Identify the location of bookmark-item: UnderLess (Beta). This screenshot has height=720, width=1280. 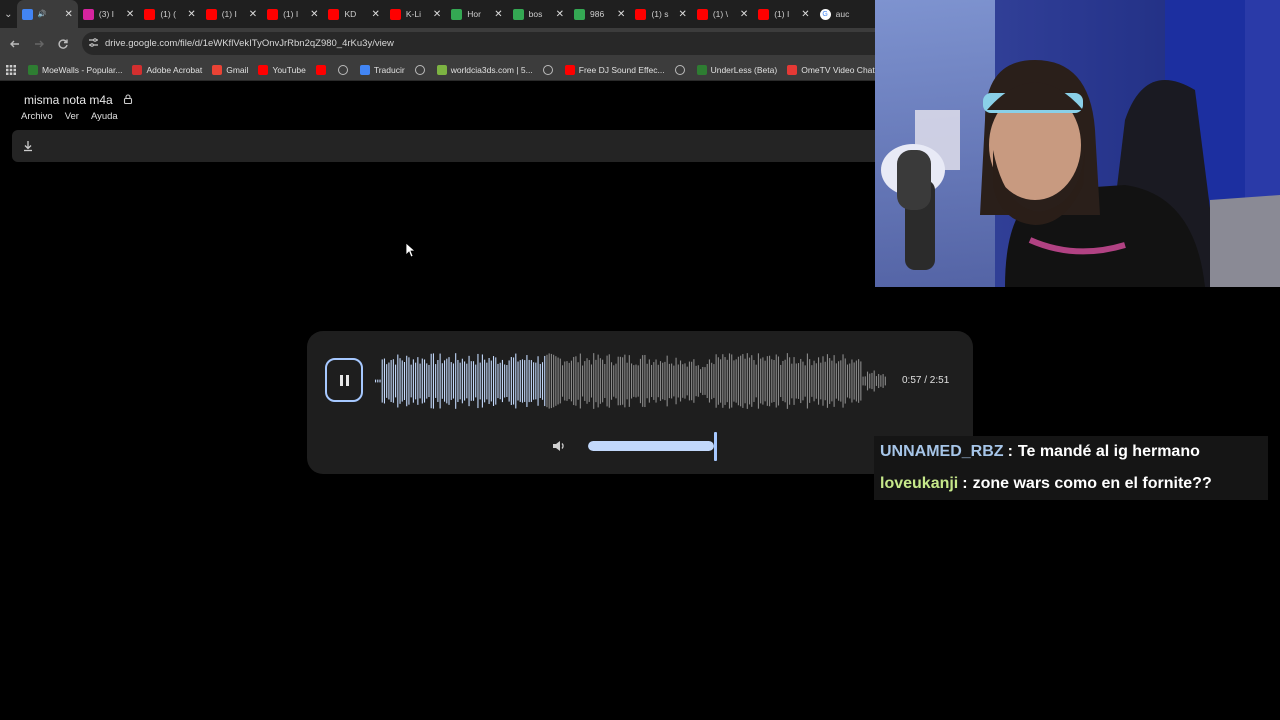
(736, 69).